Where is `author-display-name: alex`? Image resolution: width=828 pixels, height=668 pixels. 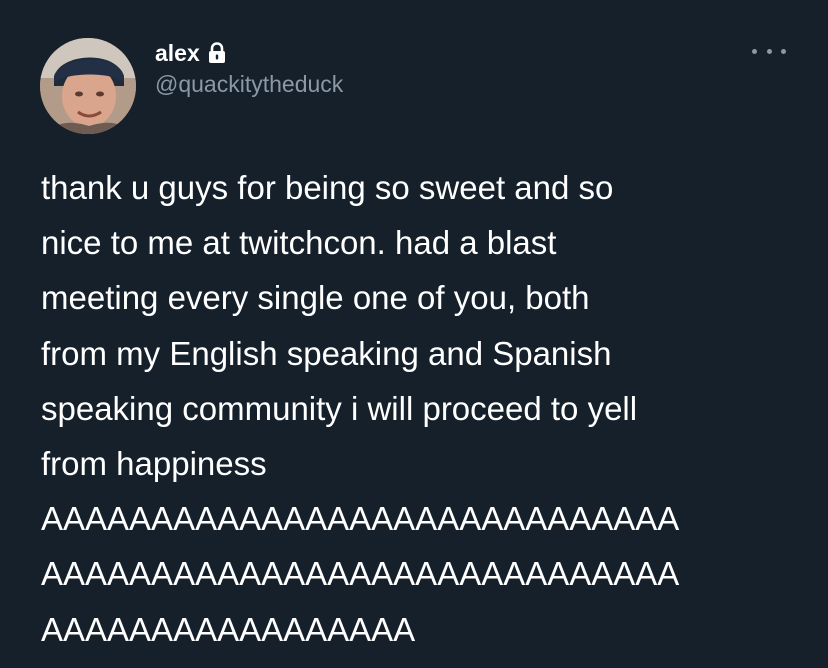
author-display-name: alex is located at coordinates (177, 53).